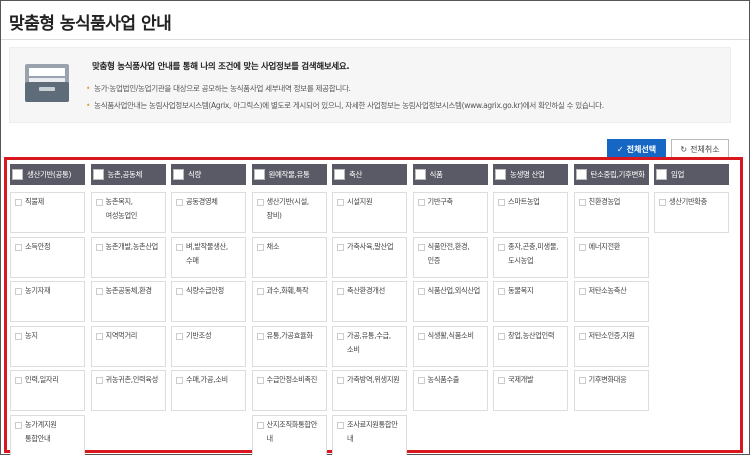 The height and width of the screenshot is (455, 750). Describe the element at coordinates (691, 174) in the screenshot. I see `category-header: 임업` at that location.